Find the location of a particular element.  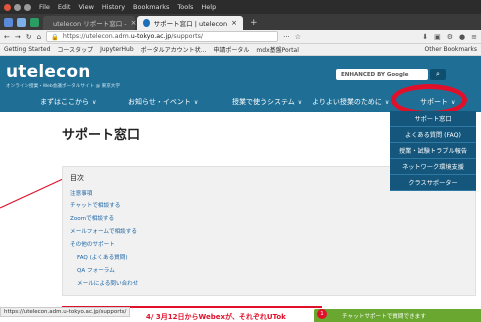

extension-icon: ⬇ is located at coordinates (425, 37).